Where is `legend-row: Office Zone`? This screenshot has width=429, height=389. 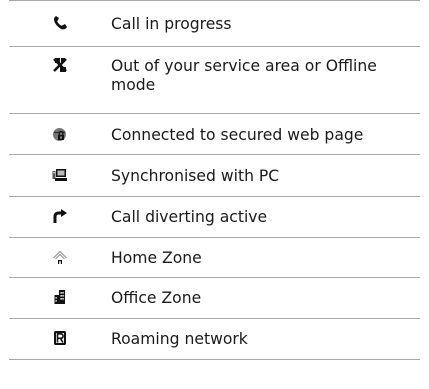
legend-row: Office Zone is located at coordinates (214, 297).